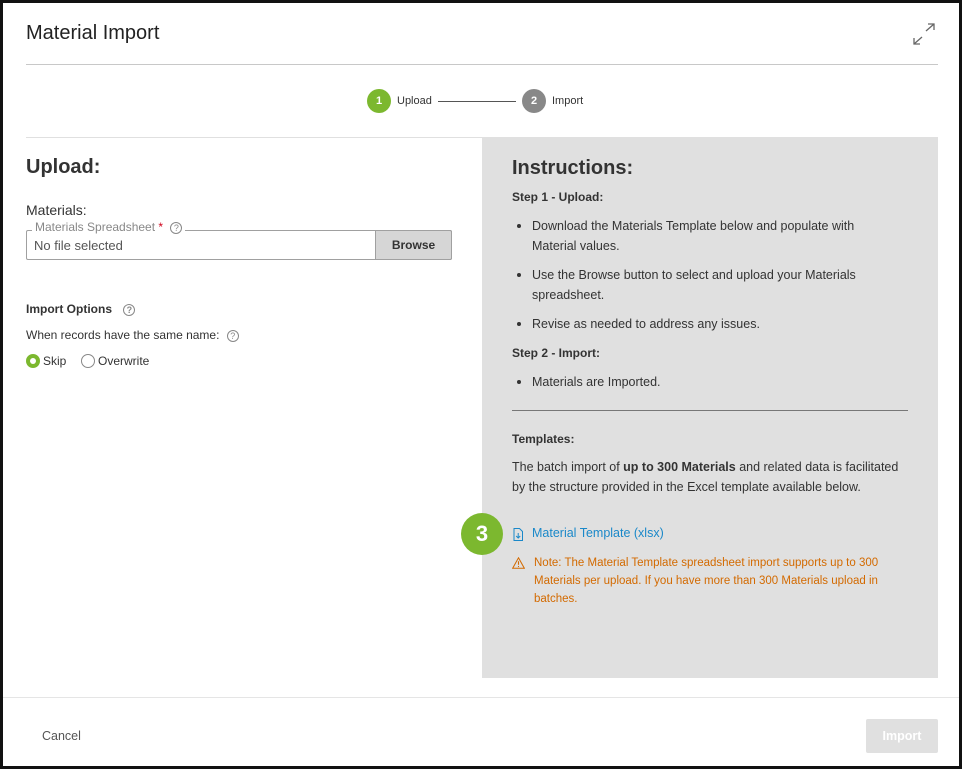 This screenshot has width=962, height=769. I want to click on required-mark: *, so click(161, 227).